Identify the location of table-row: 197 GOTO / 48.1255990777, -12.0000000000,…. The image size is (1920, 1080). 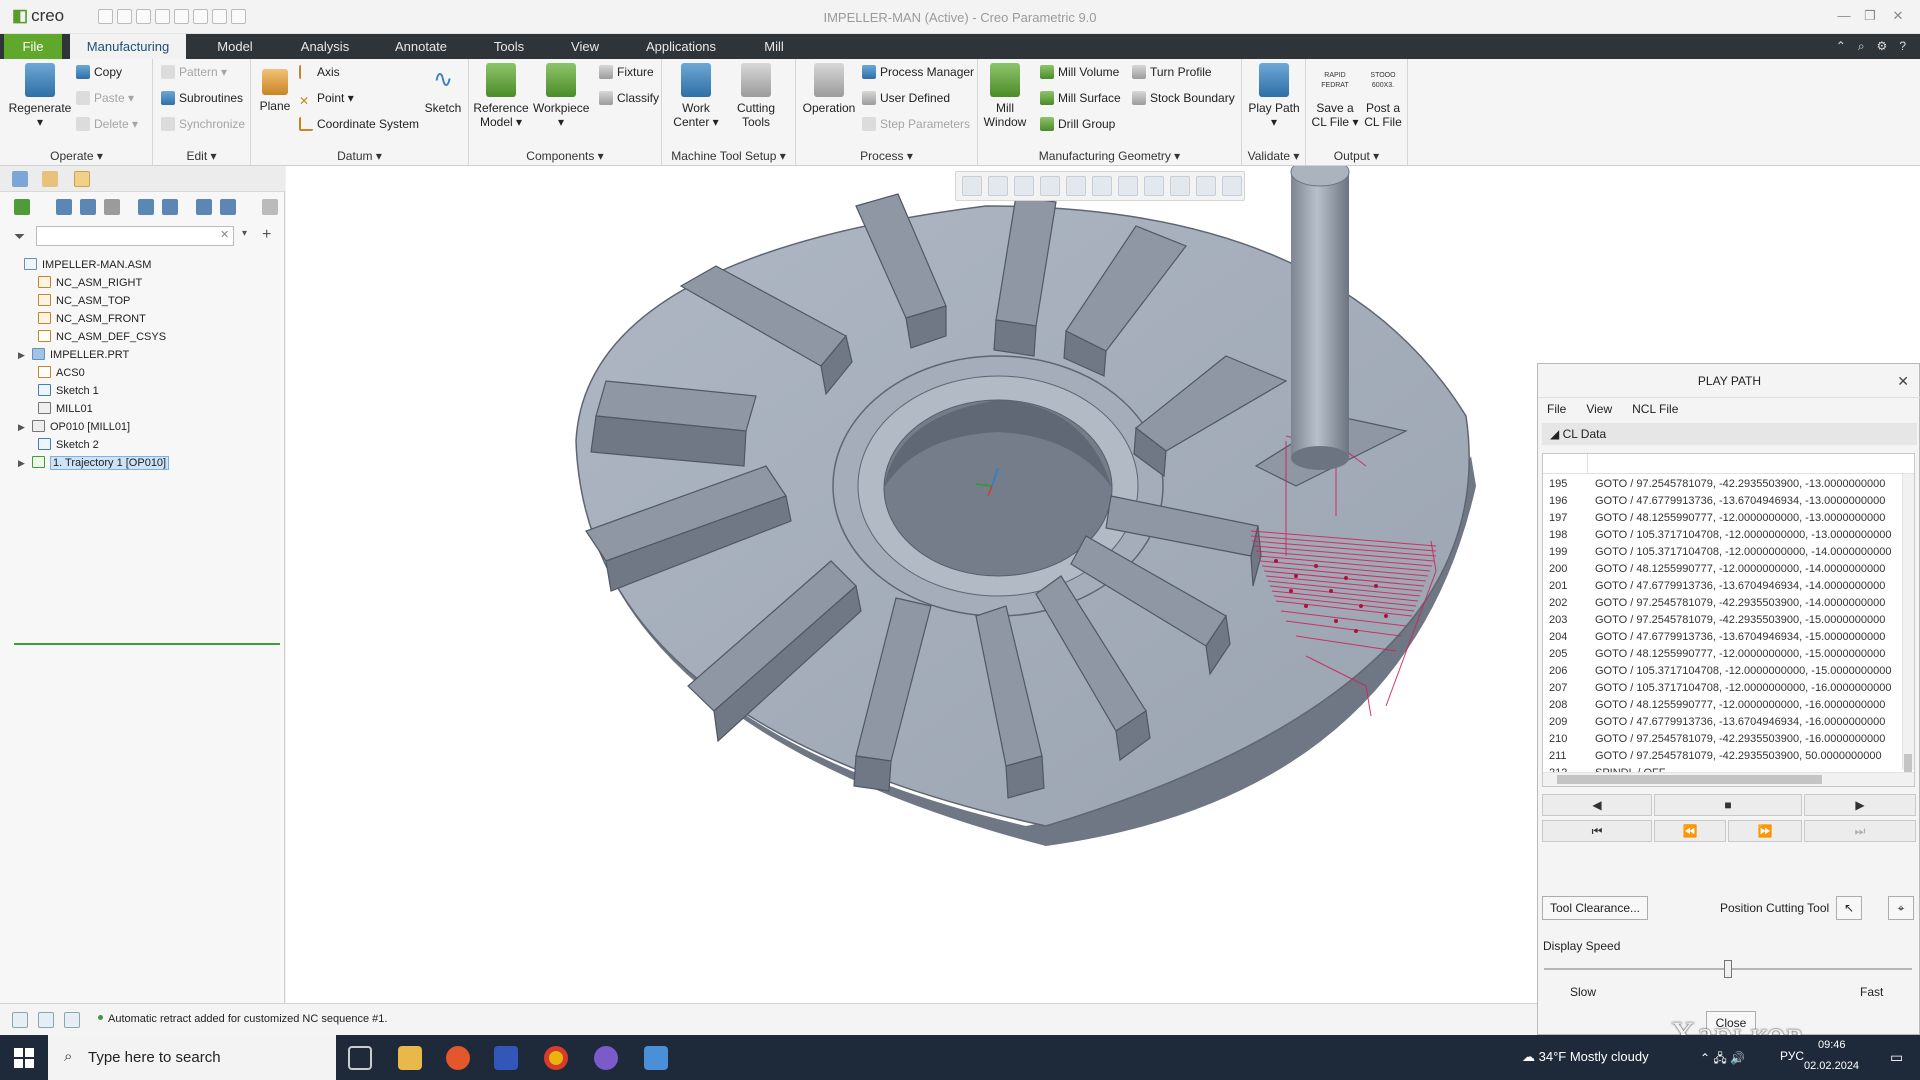
(1723, 518).